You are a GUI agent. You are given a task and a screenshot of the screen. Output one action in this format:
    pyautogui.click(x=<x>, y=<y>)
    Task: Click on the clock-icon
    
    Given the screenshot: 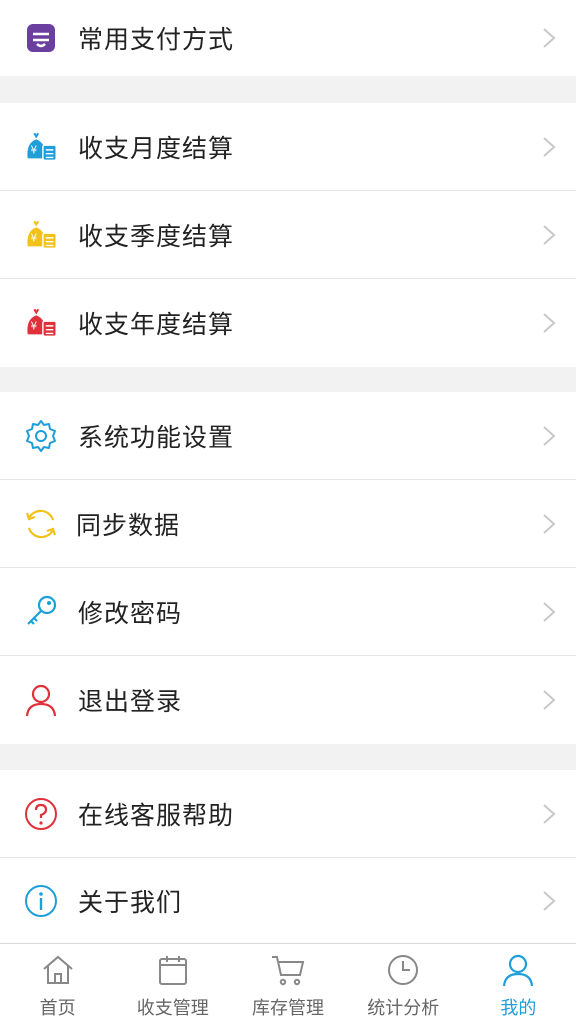 What is the action you would take?
    pyautogui.click(x=403, y=970)
    